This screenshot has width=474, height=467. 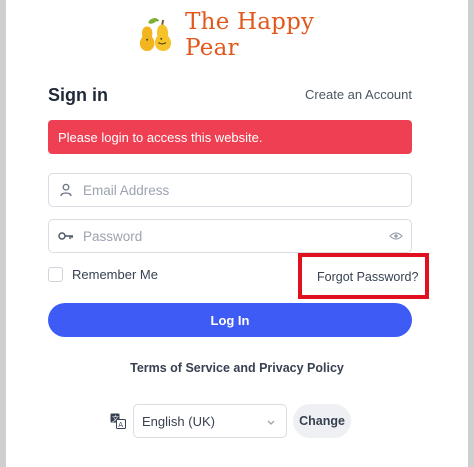 What do you see at coordinates (396, 236) in the screenshot?
I see `eye-icon` at bounding box center [396, 236].